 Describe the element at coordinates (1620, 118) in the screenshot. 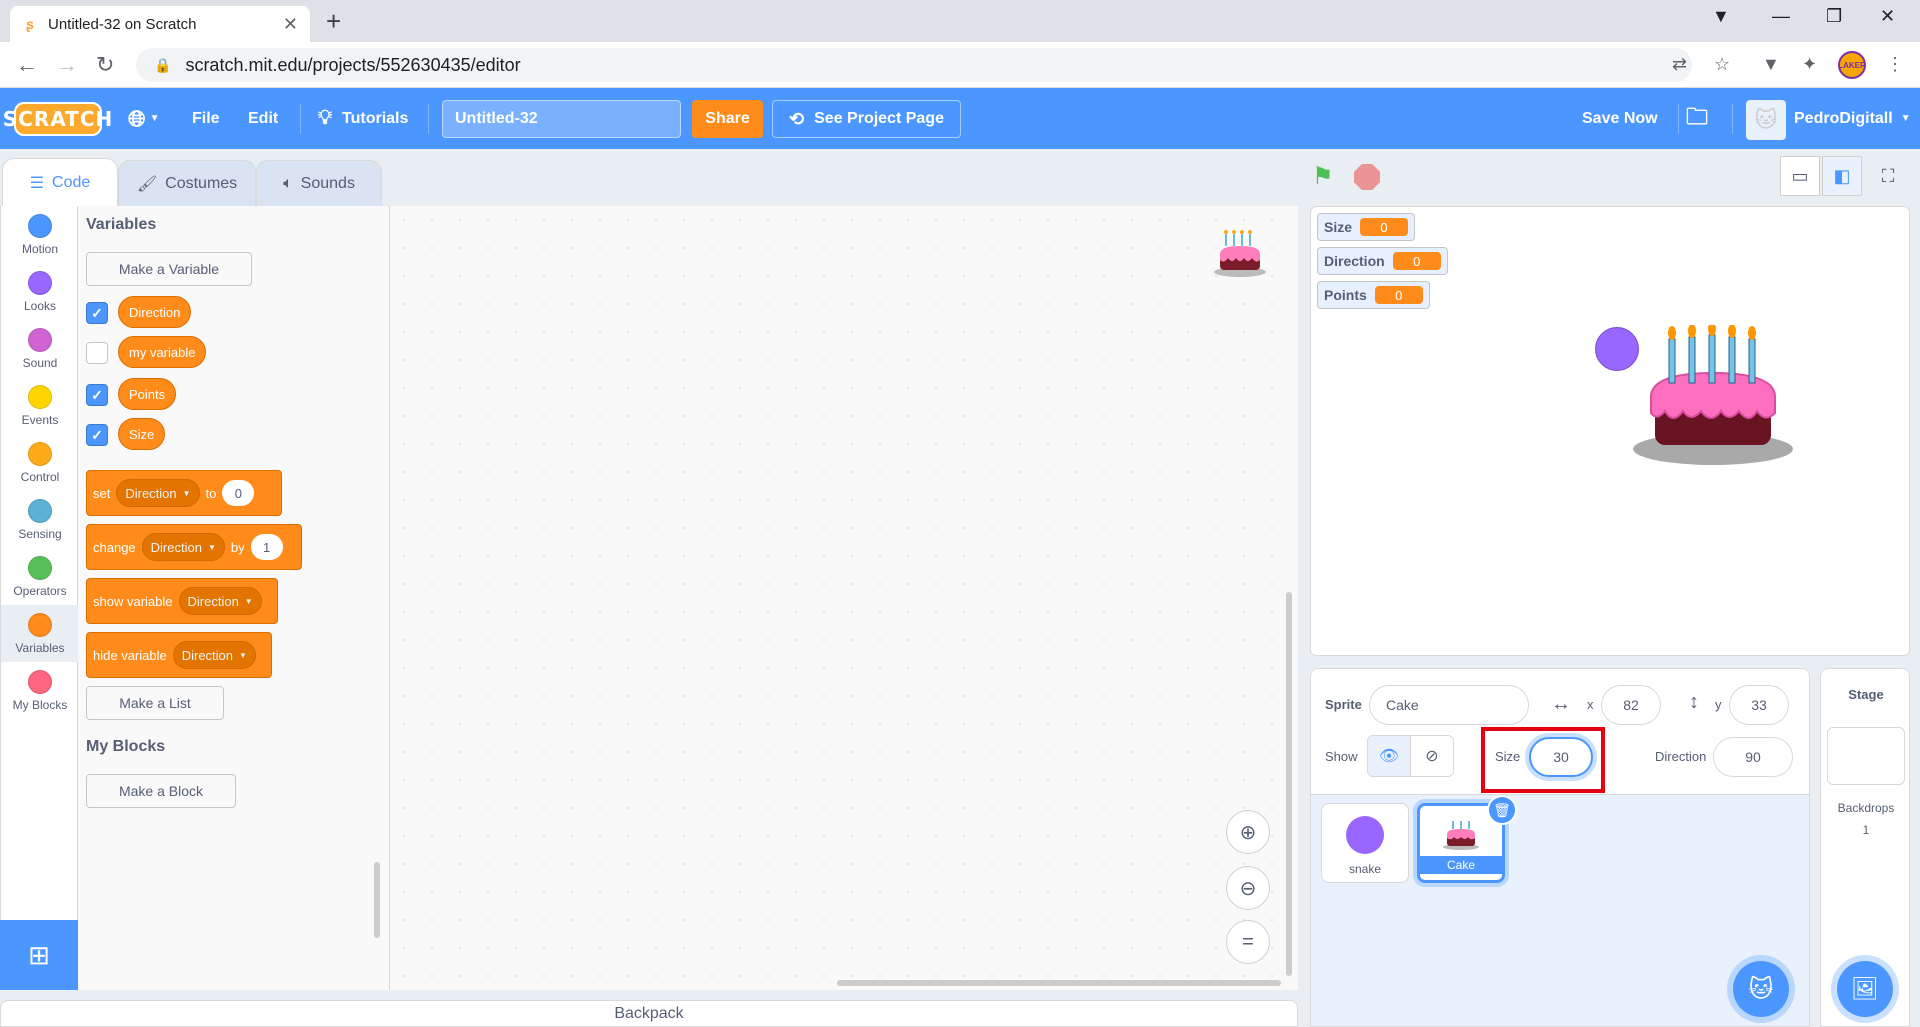

I see `save-now-button: Save Now` at that location.